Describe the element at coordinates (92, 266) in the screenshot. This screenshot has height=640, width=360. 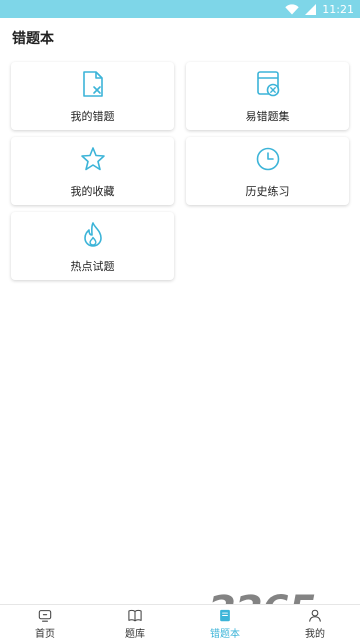
I see `card-label: 热点试题` at that location.